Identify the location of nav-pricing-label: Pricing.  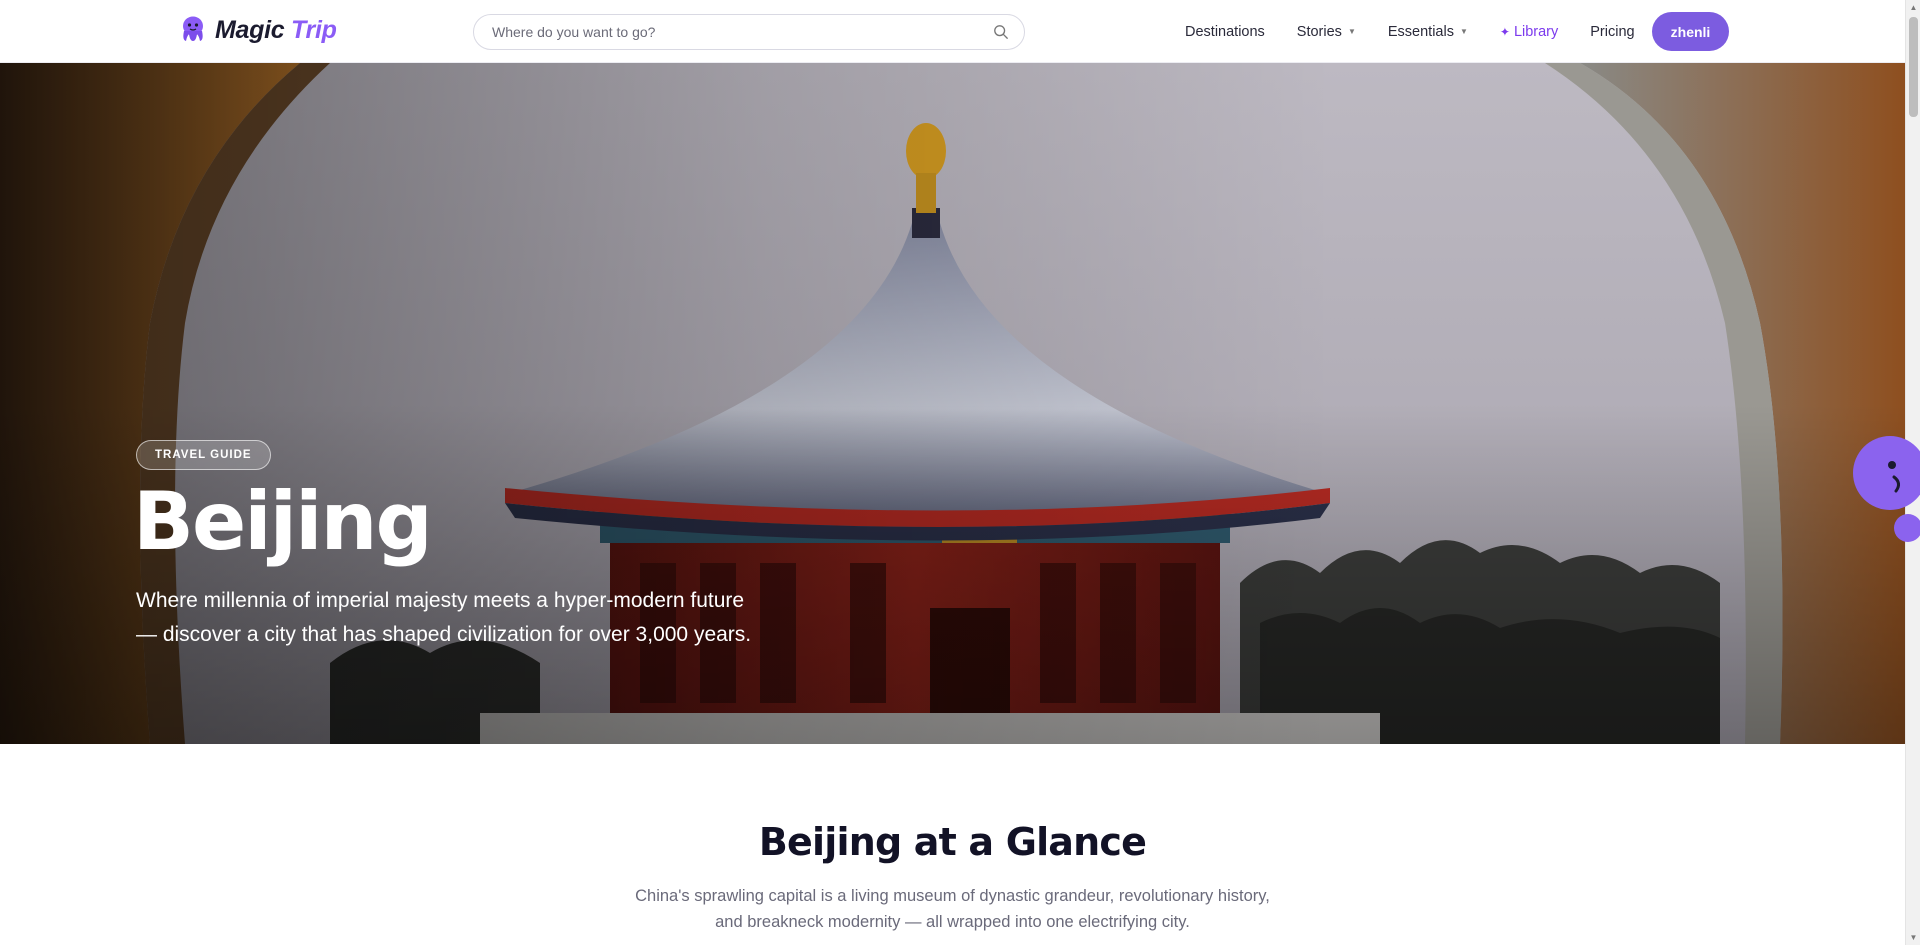
(1612, 31).